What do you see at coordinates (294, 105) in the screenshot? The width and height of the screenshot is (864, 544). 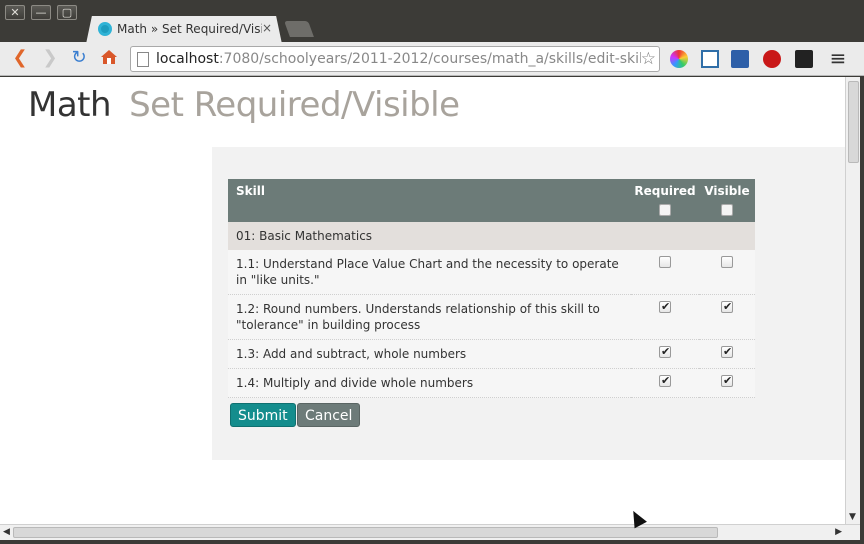 I see `page-subtitle: Set Required/Visible` at bounding box center [294, 105].